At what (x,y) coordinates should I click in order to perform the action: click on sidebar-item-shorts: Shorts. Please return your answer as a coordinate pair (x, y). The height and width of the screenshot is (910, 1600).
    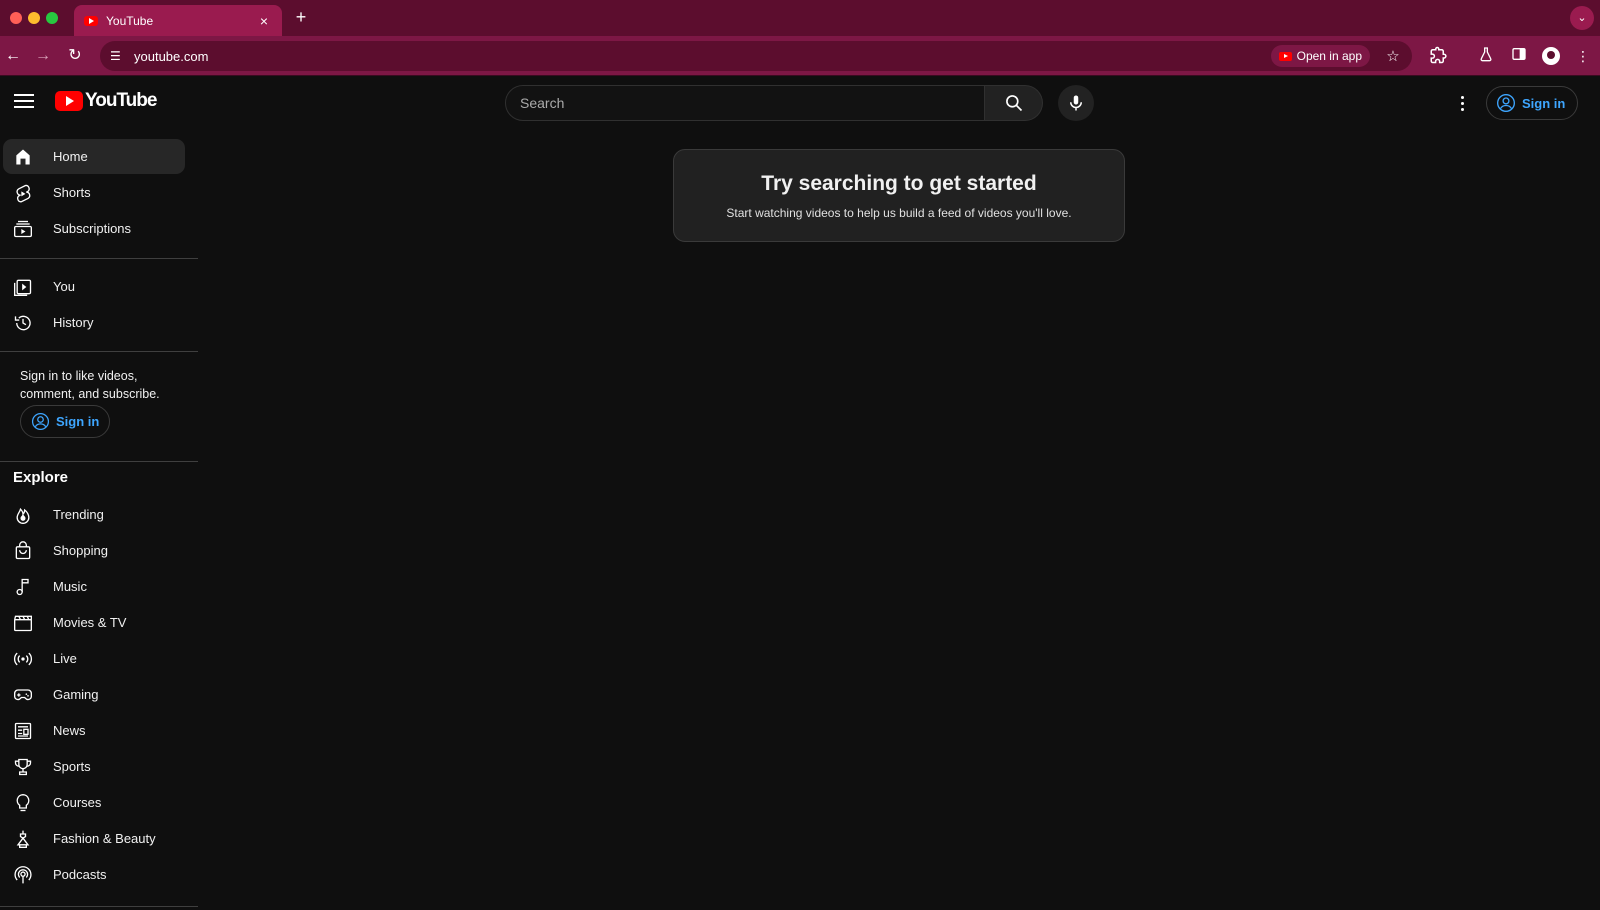
    Looking at the image, I should click on (94, 192).